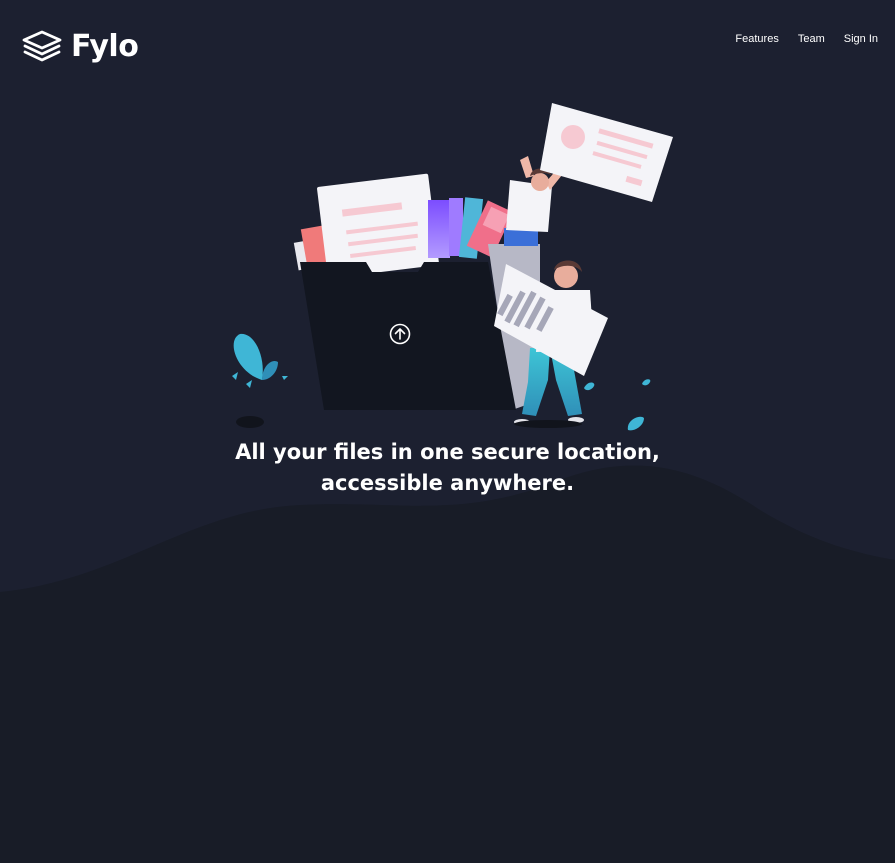  Describe the element at coordinates (447, 483) in the screenshot. I see `hero-title-line-2: accessible anywhere.` at that location.